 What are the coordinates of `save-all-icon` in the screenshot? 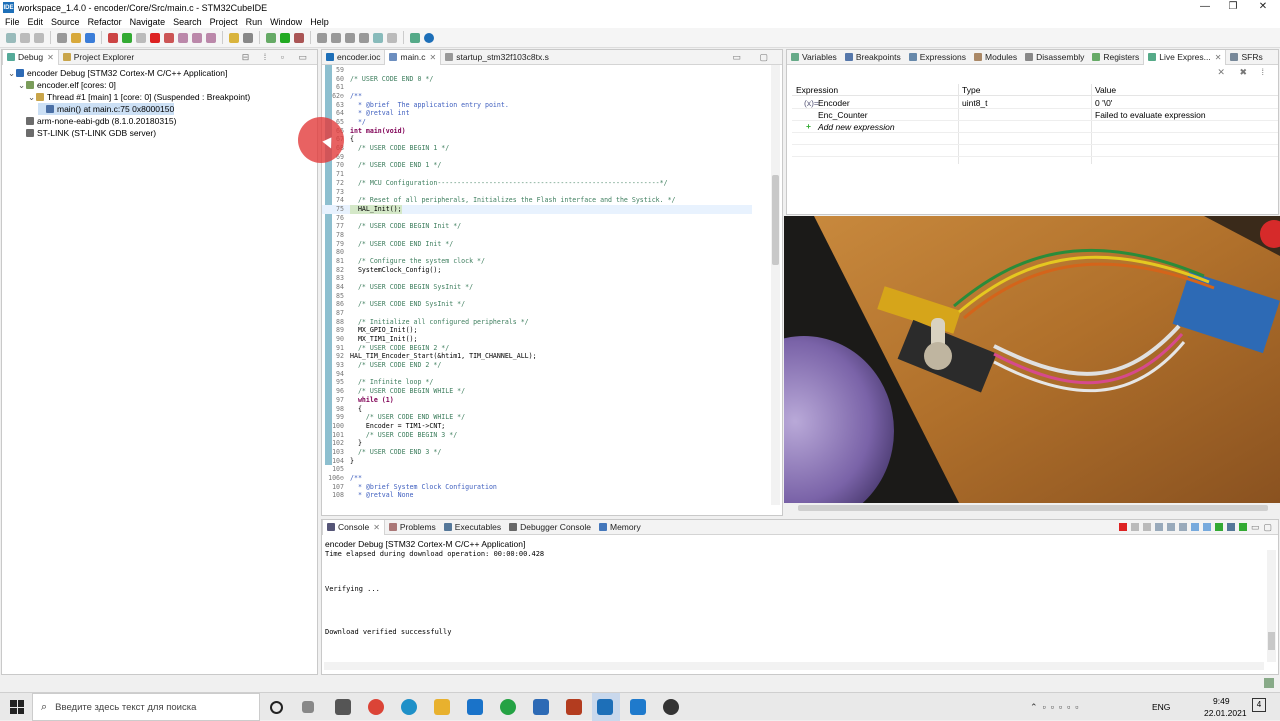 It's located at (39, 37).